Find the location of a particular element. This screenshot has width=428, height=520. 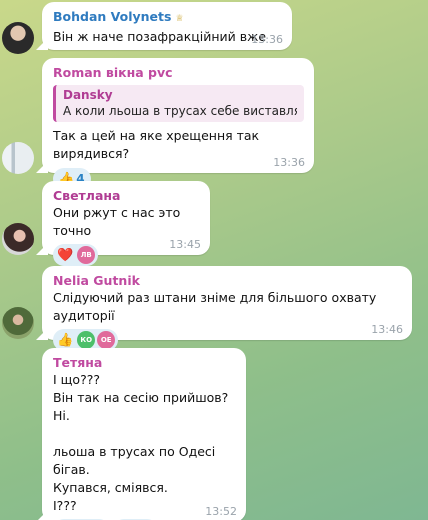

message-time: 13:52 is located at coordinates (221, 511).